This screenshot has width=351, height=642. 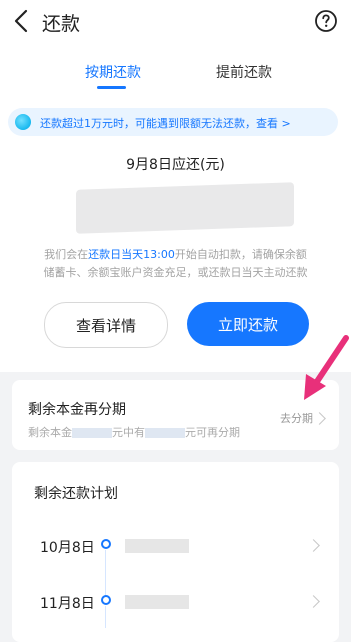 I want to click on plan-item-date: 11月8日, so click(x=67, y=604).